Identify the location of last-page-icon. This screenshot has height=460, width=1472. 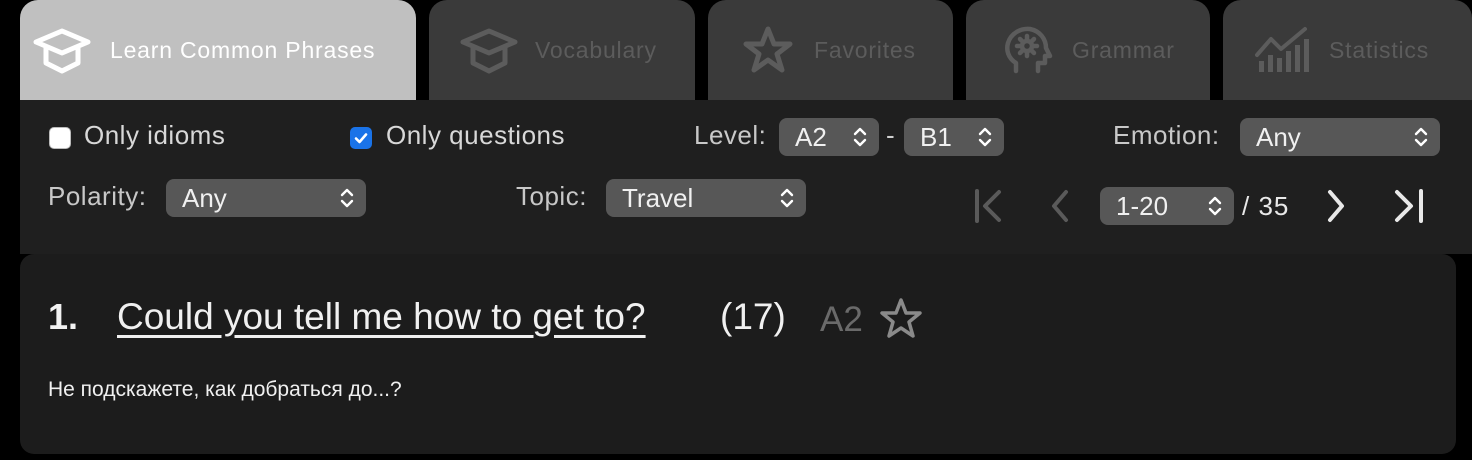
(1409, 206).